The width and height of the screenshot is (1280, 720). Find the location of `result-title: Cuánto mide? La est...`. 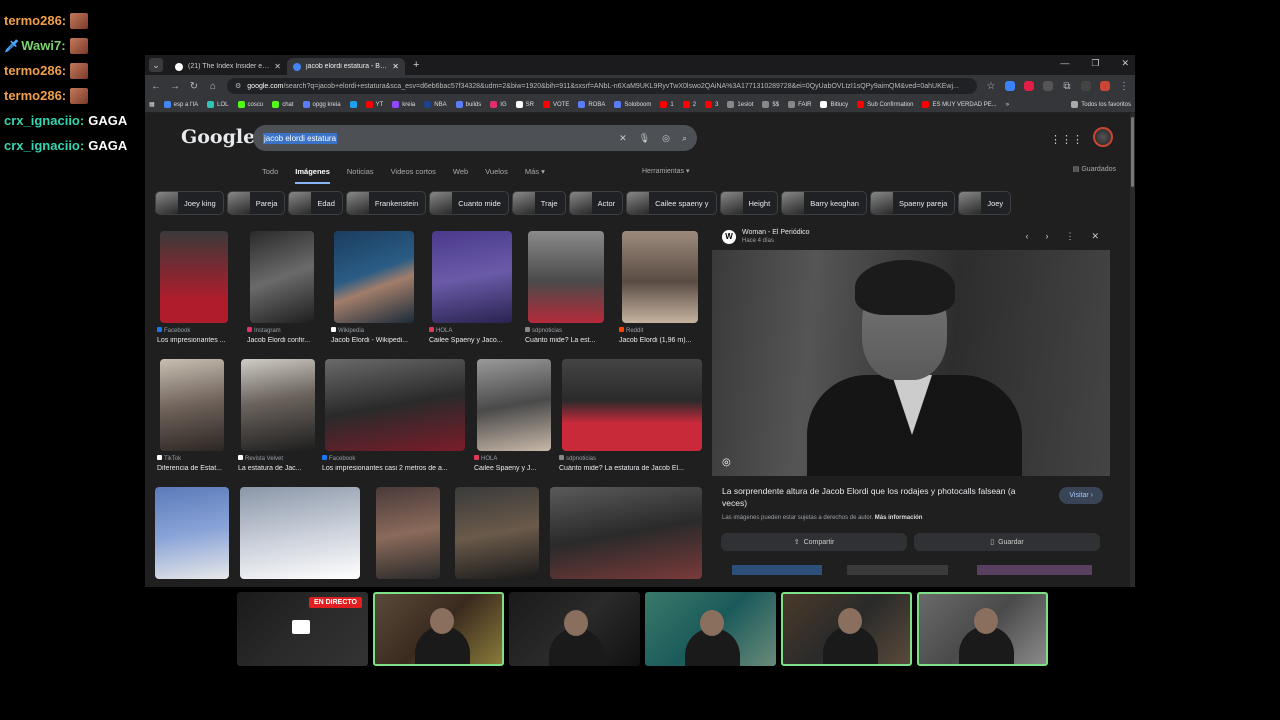

result-title: Cuánto mide? La est... is located at coordinates (565, 340).